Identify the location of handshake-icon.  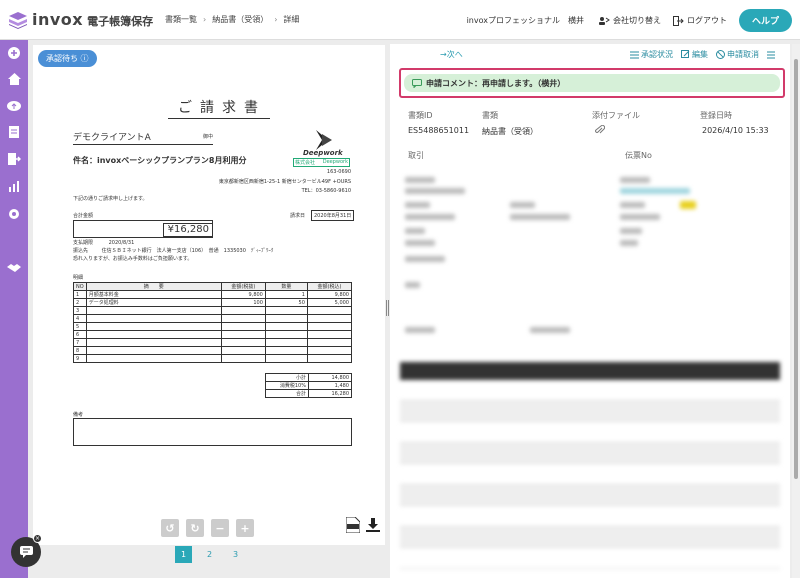
(14, 268).